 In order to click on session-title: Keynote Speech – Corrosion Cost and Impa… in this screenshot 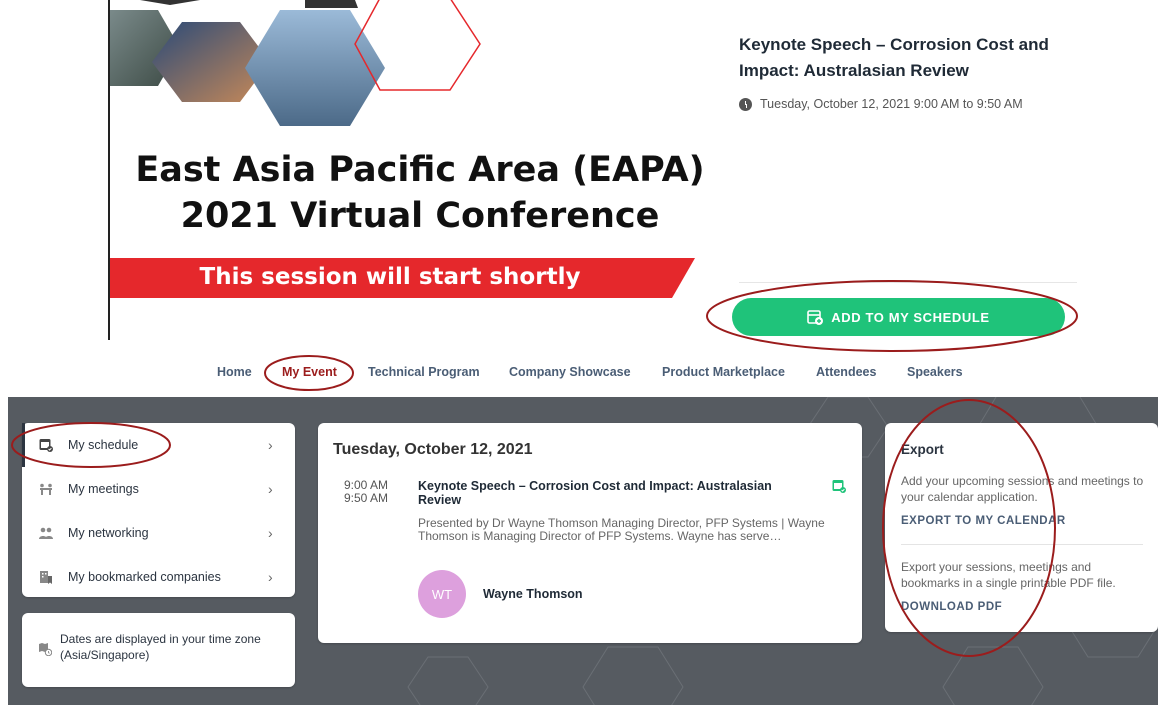, I will do `click(894, 57)`.